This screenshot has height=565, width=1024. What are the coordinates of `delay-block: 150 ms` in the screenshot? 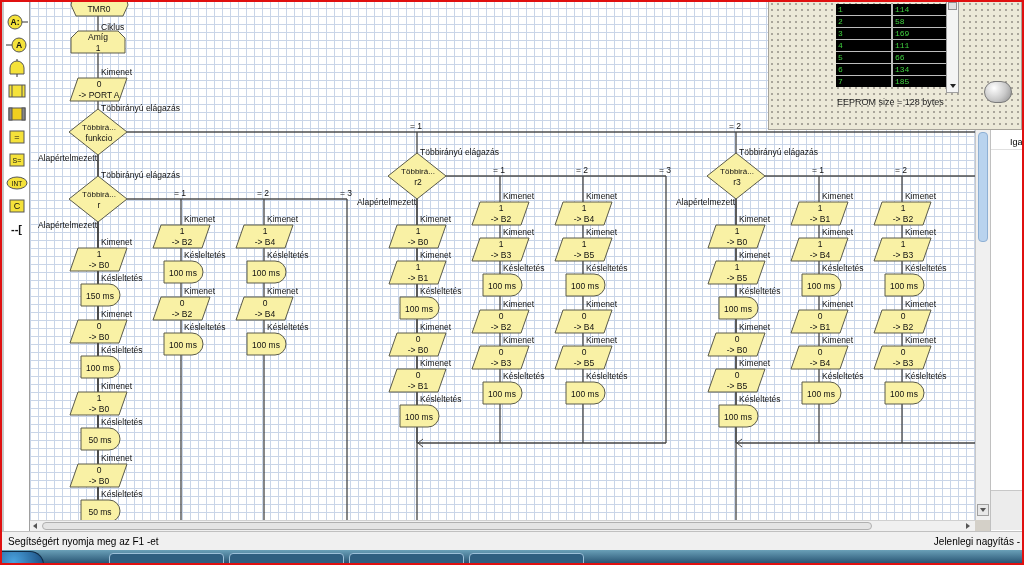 It's located at (100, 295).